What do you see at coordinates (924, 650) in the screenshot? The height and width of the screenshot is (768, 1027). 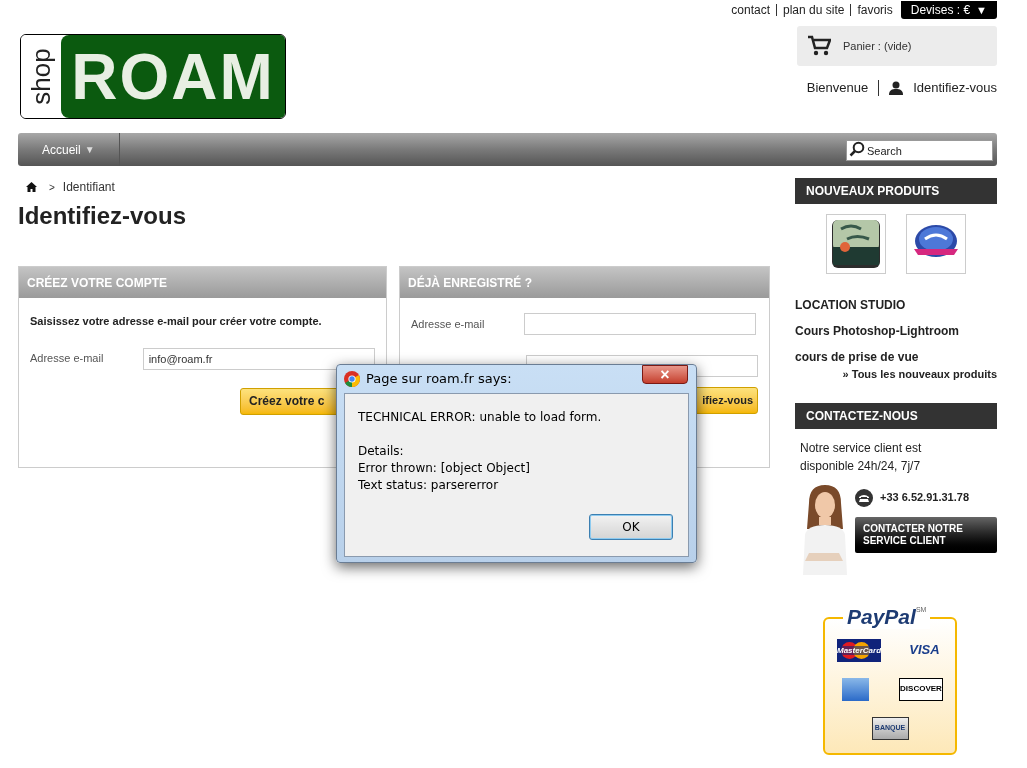 I see `card-logo: VISA` at bounding box center [924, 650].